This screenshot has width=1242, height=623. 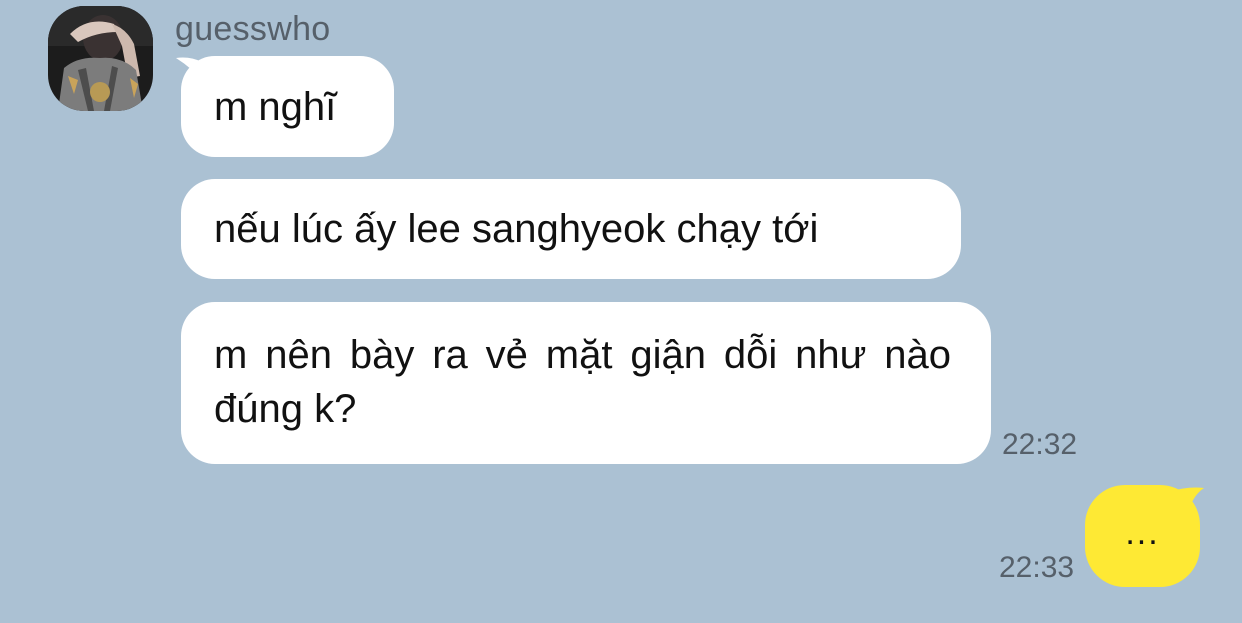 I want to click on message-text: m nghĩ, so click(x=275, y=107).